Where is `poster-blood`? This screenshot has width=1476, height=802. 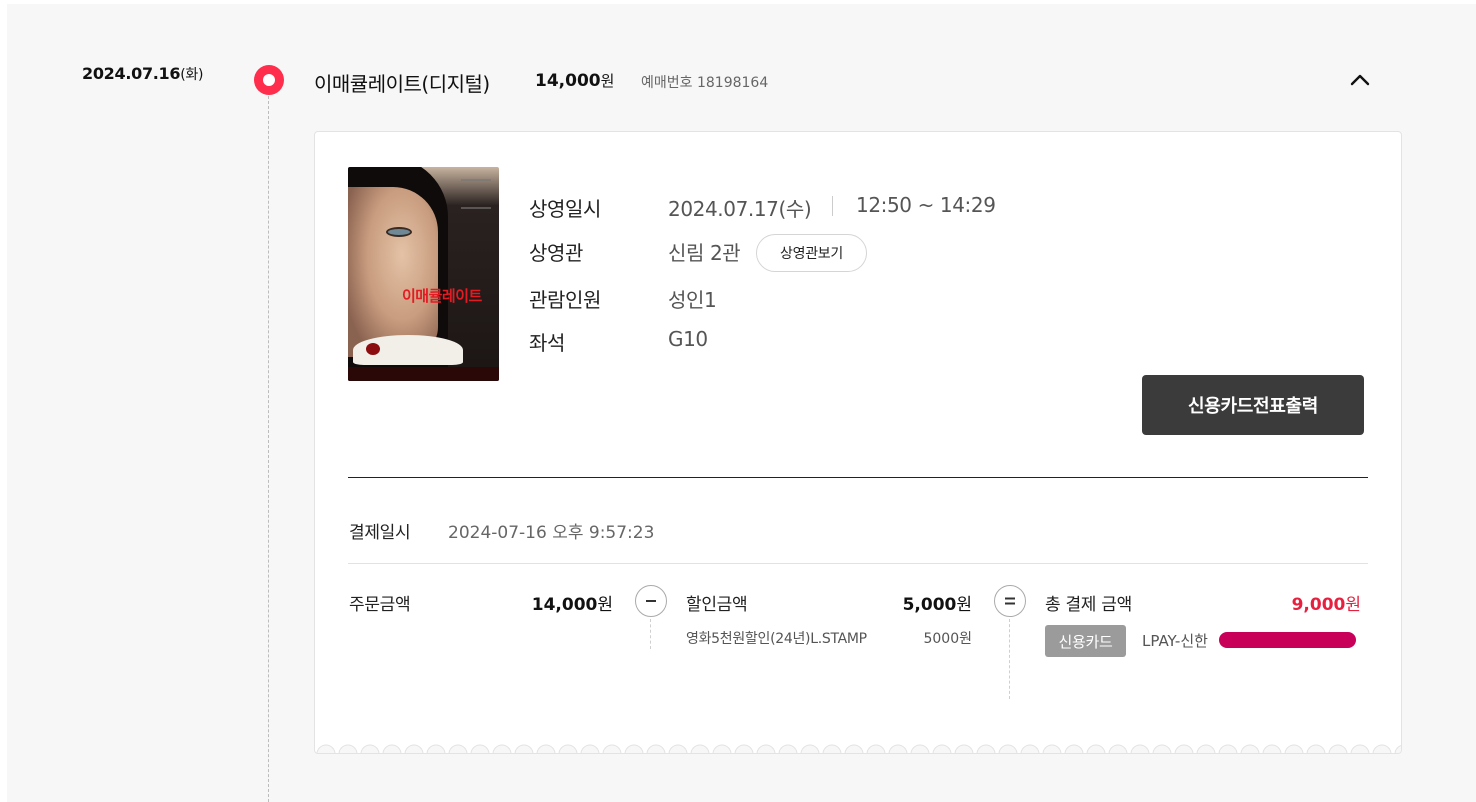
poster-blood is located at coordinates (373, 349).